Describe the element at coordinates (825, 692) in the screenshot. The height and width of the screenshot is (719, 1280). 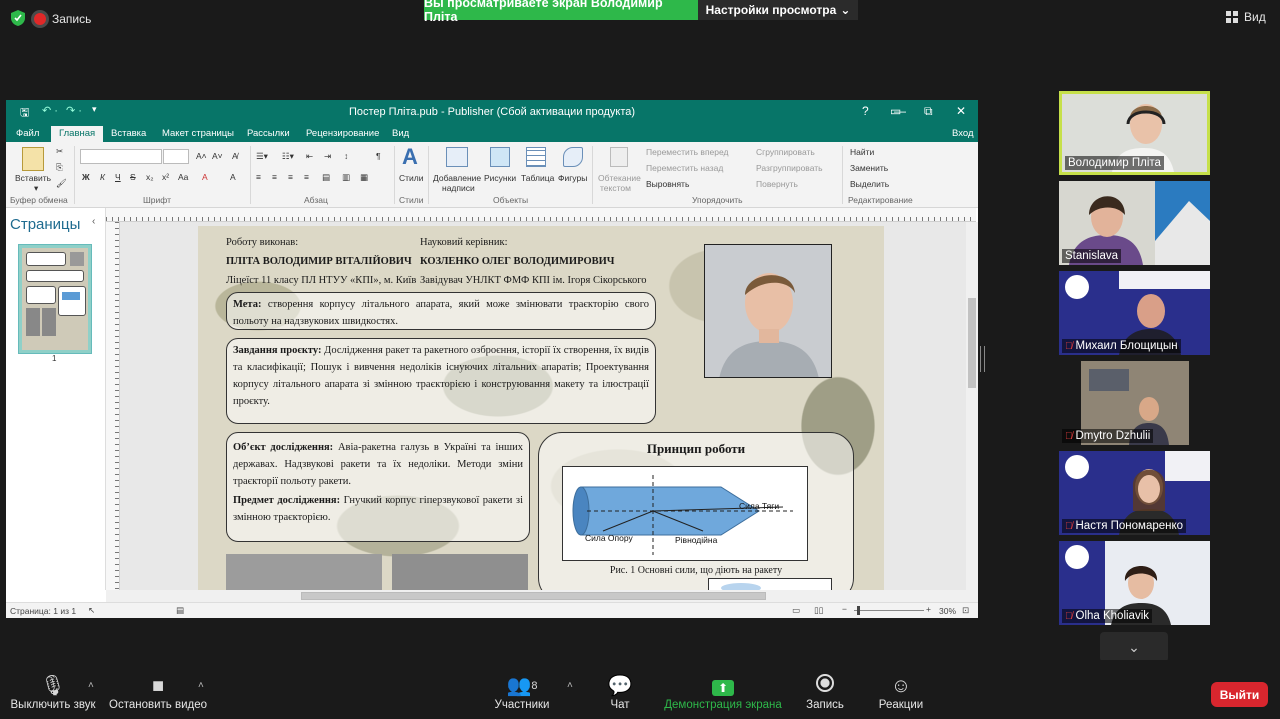
I see `record-button: Запись` at that location.